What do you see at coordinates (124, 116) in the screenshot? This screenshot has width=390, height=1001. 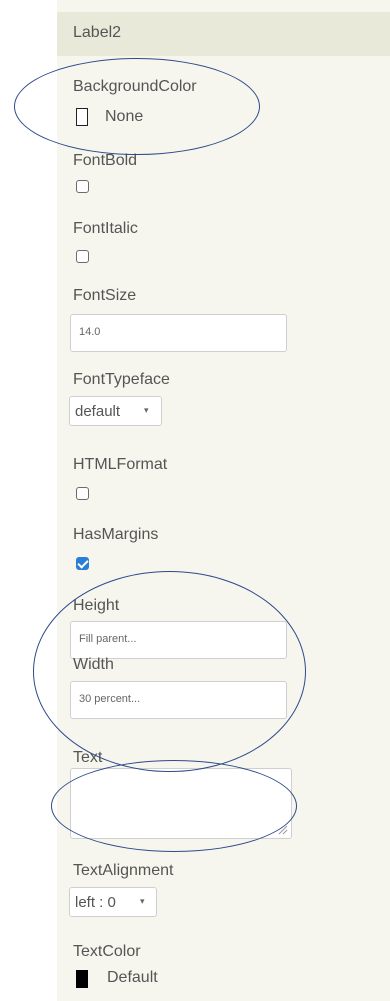 I see `background-color-value: None` at bounding box center [124, 116].